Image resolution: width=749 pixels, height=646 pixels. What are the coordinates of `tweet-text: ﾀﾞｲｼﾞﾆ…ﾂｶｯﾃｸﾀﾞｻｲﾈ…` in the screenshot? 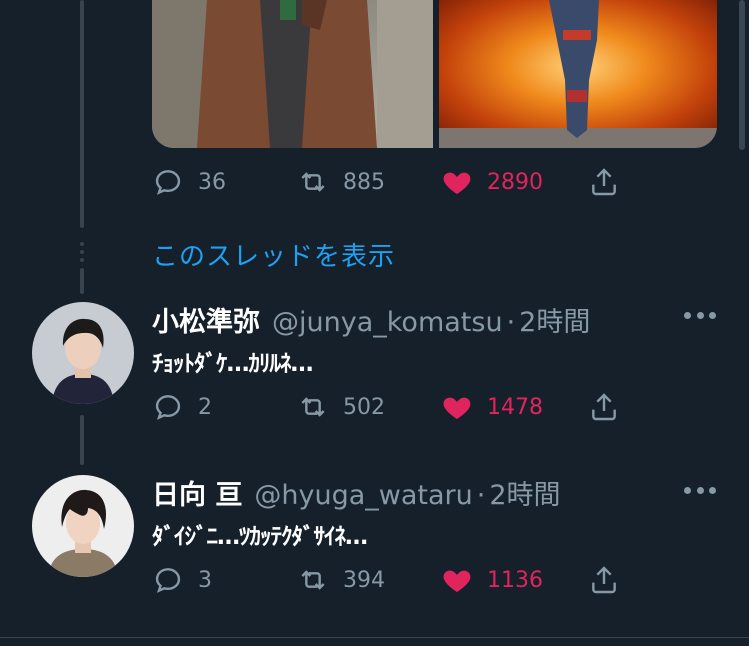 It's located at (260, 537).